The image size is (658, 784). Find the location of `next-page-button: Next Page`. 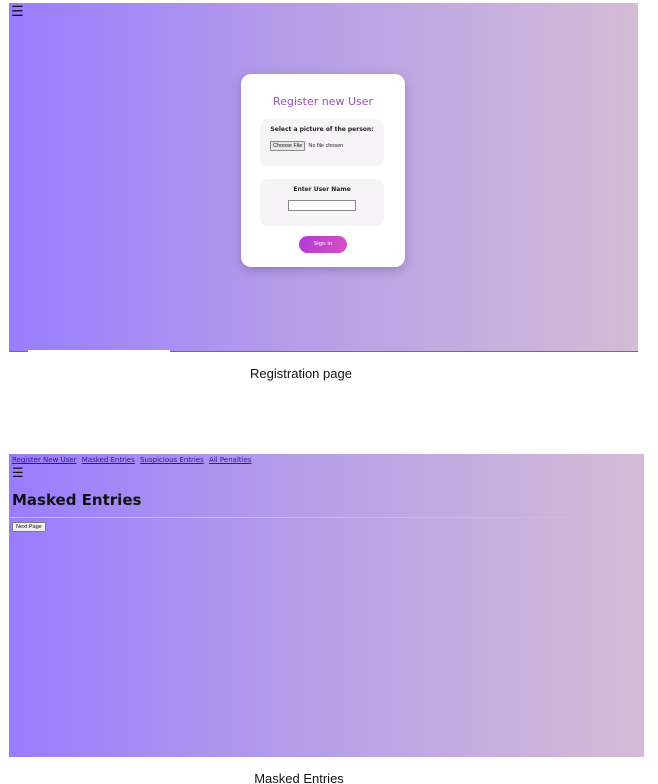

next-page-button: Next Page is located at coordinates (29, 527).